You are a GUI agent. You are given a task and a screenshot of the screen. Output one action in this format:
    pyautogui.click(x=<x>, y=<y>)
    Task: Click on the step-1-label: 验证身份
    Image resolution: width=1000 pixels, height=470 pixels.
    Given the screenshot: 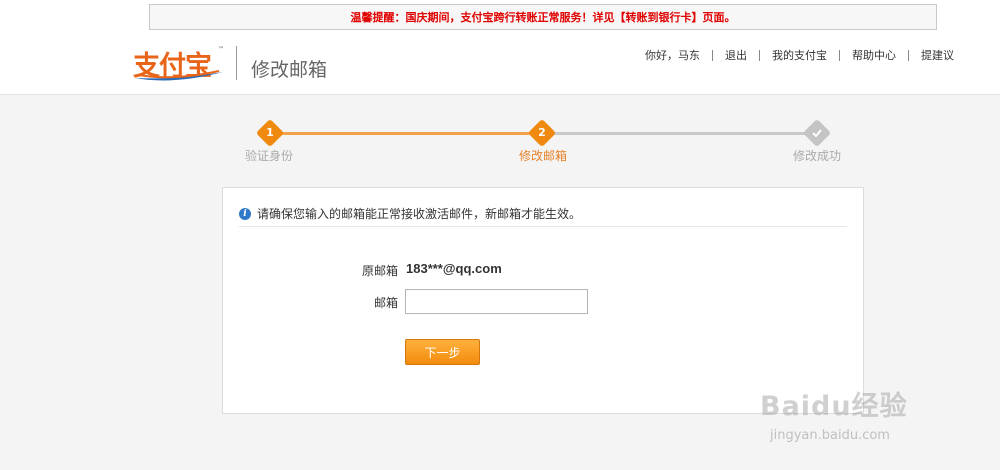 What is the action you would take?
    pyautogui.click(x=269, y=156)
    